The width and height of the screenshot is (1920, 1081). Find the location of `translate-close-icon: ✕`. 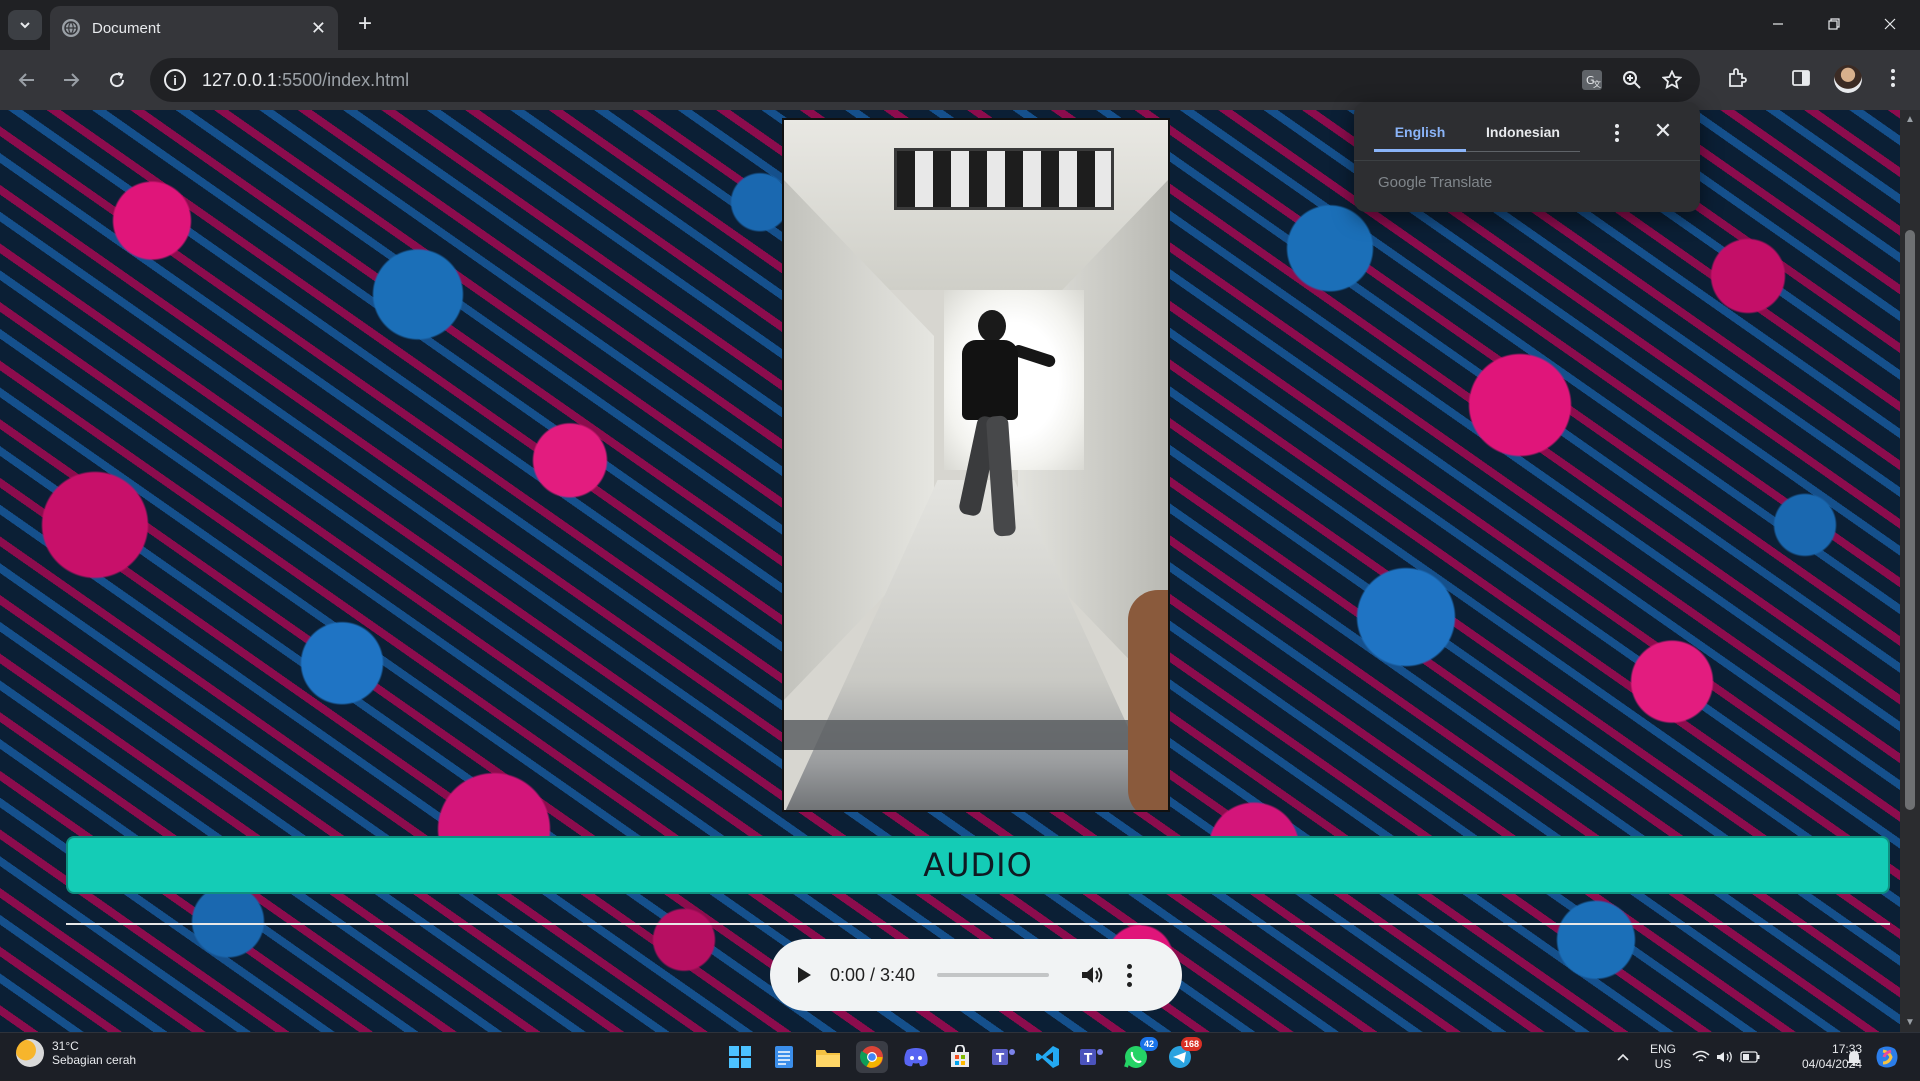

translate-close-icon: ✕ is located at coordinates (1663, 131).